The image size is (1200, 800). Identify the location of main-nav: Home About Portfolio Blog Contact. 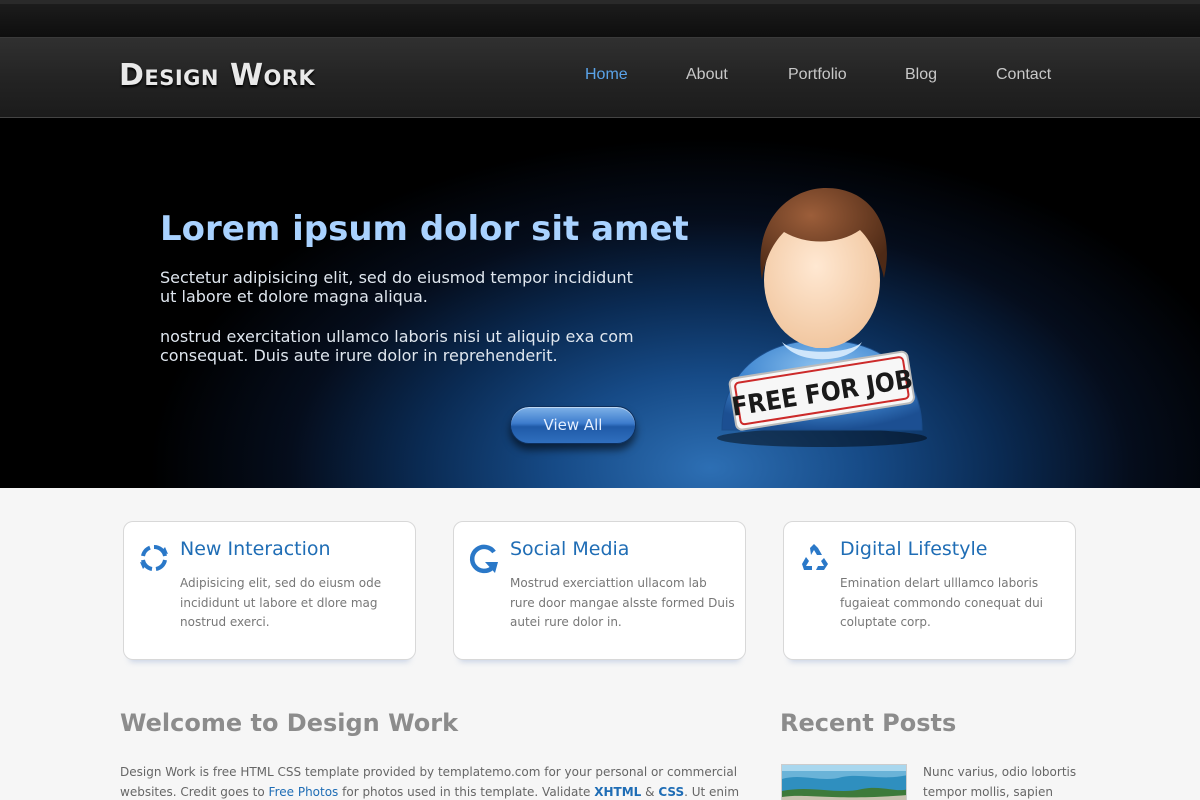
(600, 78).